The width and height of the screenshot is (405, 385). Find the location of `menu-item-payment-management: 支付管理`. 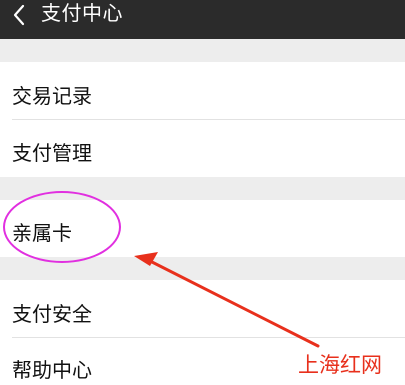

menu-item-payment-management: 支付管理 is located at coordinates (202, 148).